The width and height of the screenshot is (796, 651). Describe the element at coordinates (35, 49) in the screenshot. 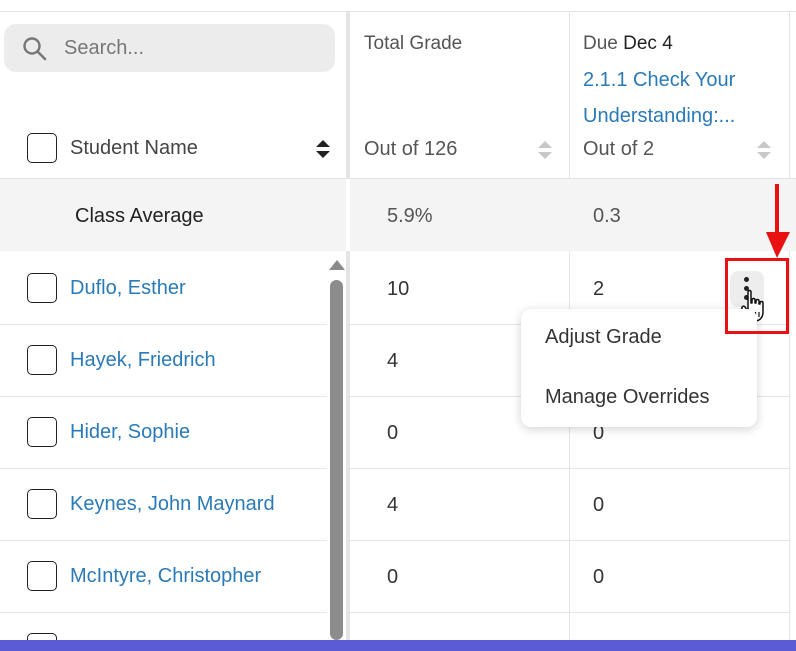

I see `search-icon` at that location.